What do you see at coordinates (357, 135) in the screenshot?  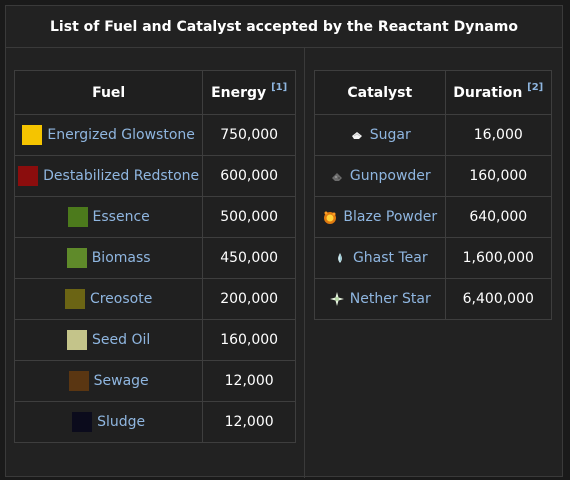 I see `sugar-icon` at bounding box center [357, 135].